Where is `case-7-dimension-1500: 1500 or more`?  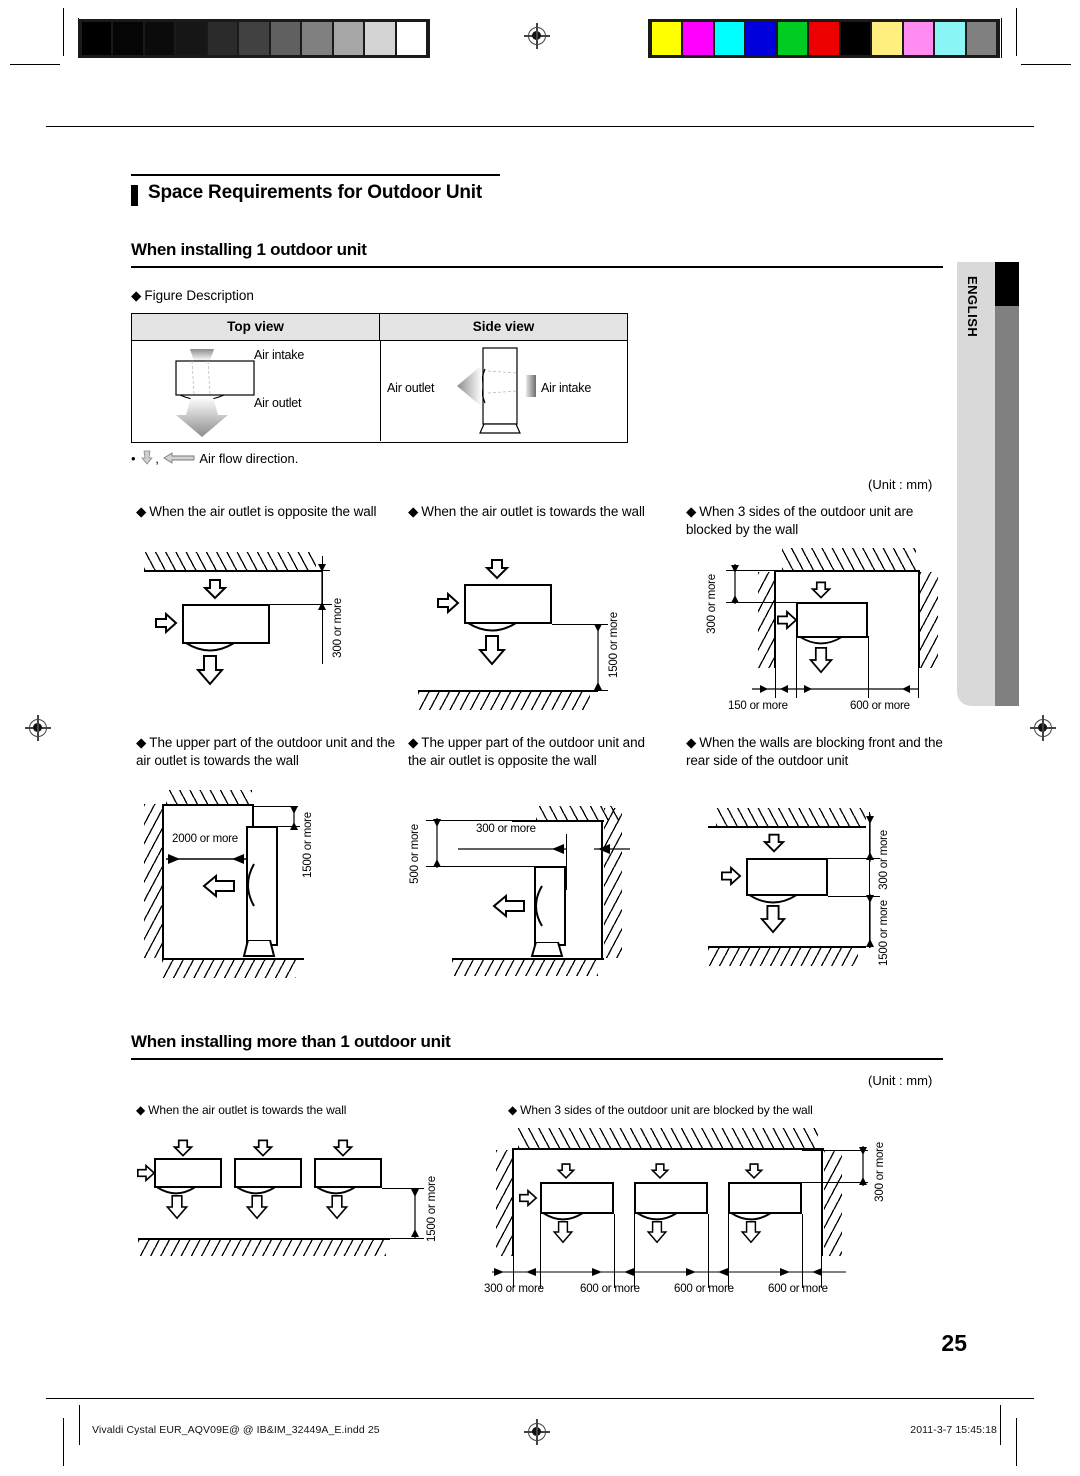 case-7-dimension-1500: 1500 or more is located at coordinates (432, 1209).